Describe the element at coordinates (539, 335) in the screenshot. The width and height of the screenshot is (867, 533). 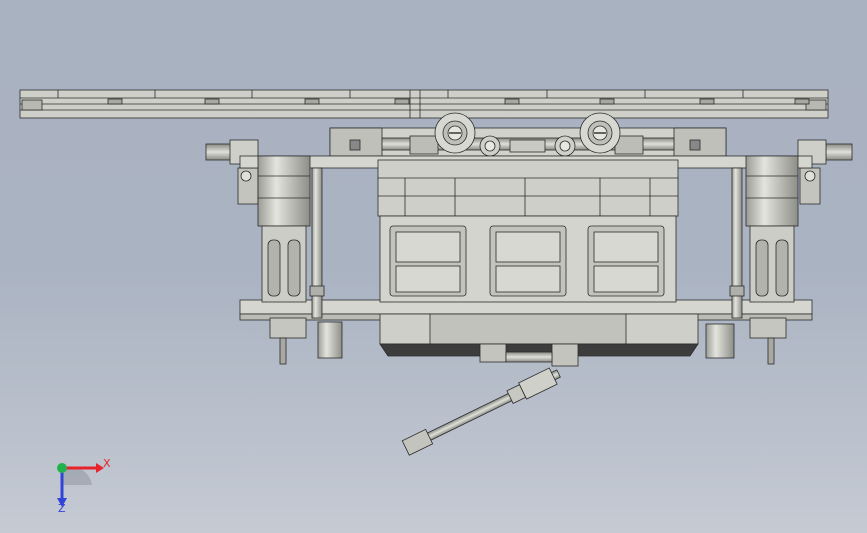
I see `lower-base` at that location.